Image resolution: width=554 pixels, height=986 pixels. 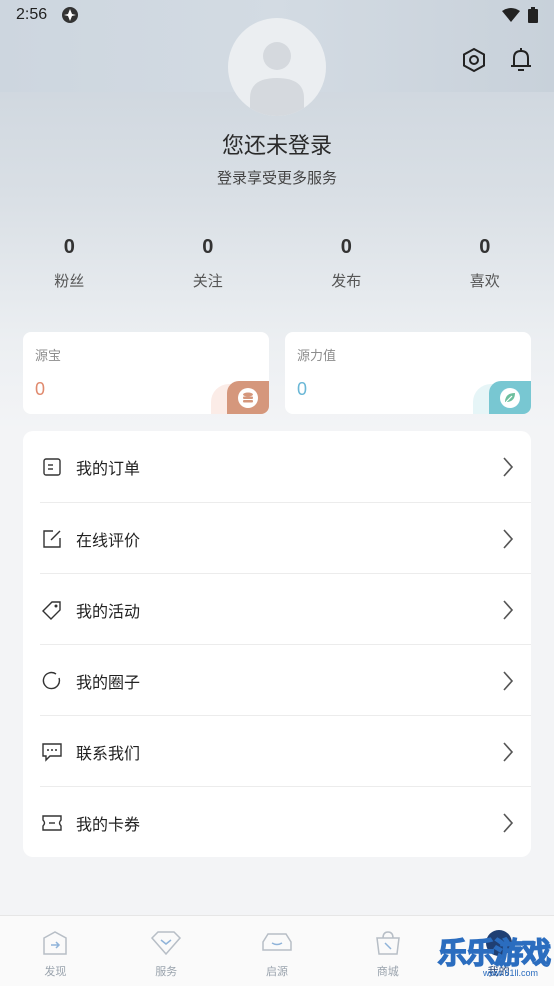 I want to click on edit-icon, so click(x=52, y=539).